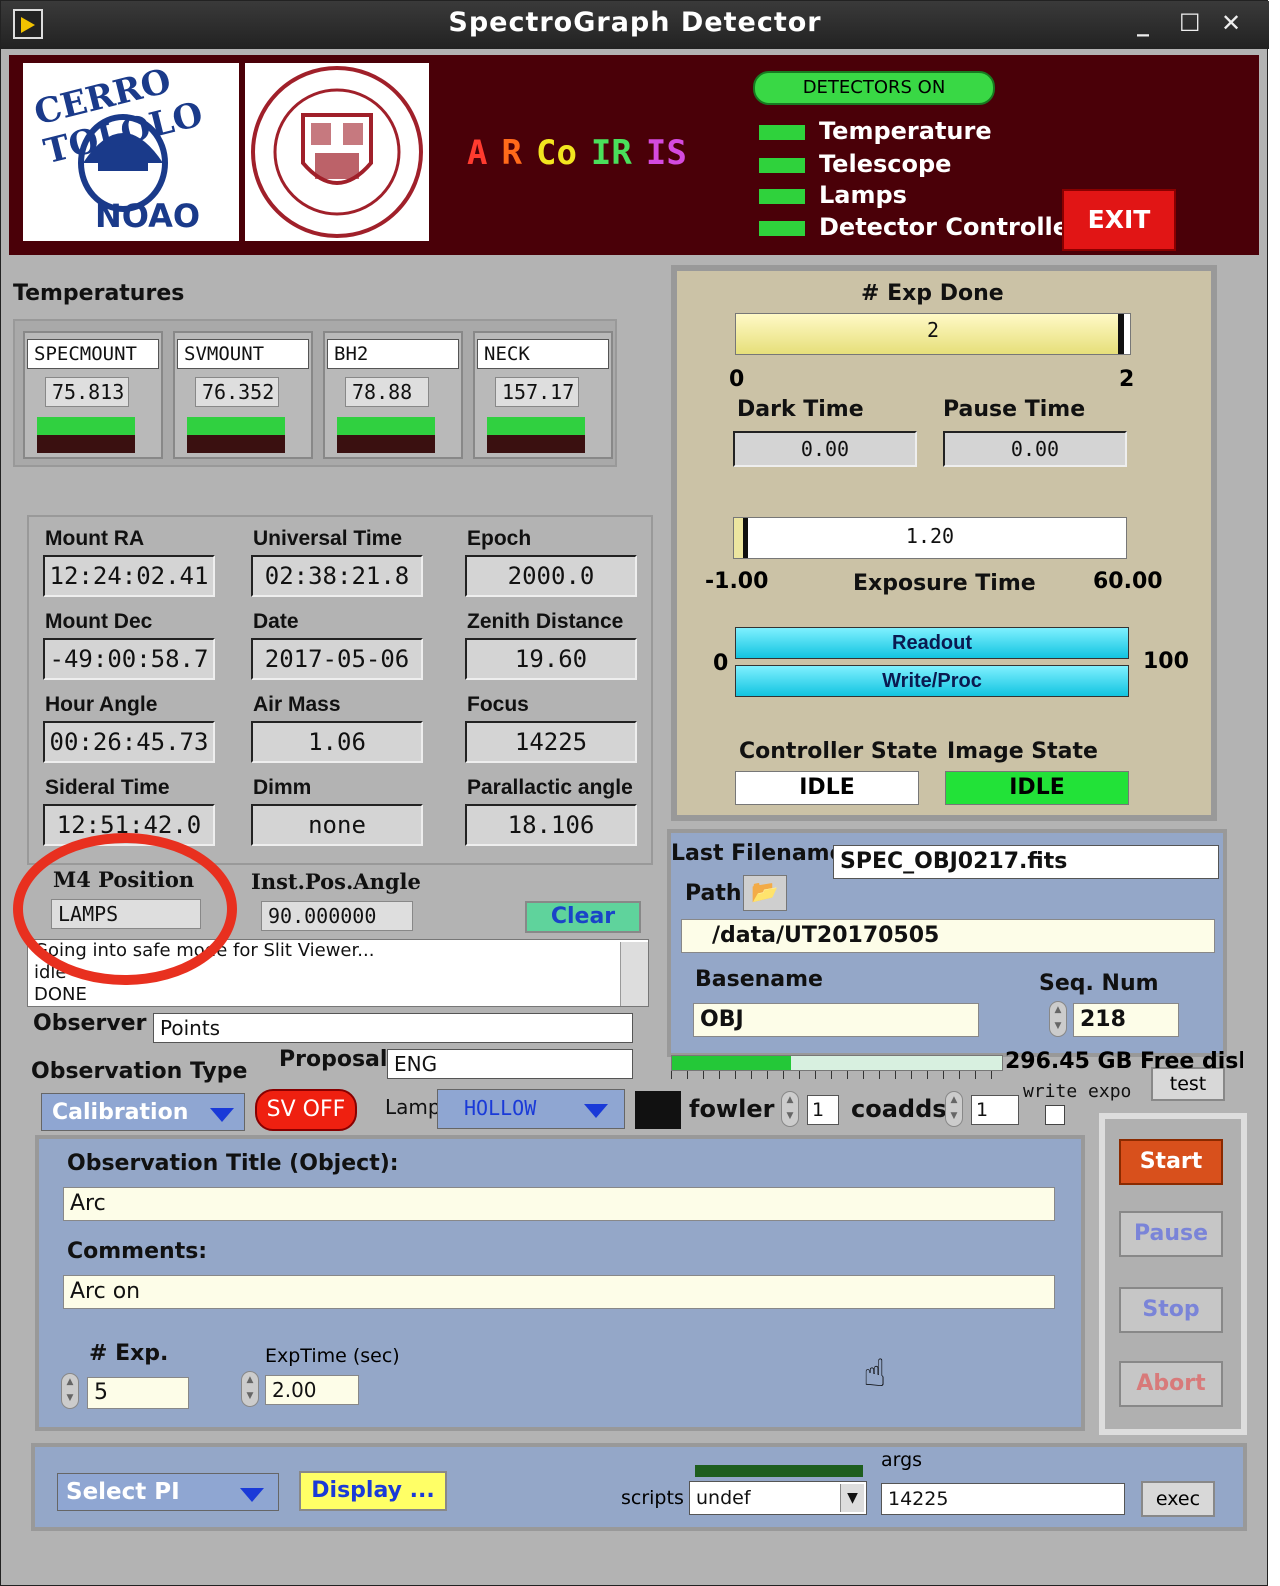 Image resolution: width=1280 pixels, height=1586 pixels. I want to click on arcoiris-letter: Co, so click(556, 153).